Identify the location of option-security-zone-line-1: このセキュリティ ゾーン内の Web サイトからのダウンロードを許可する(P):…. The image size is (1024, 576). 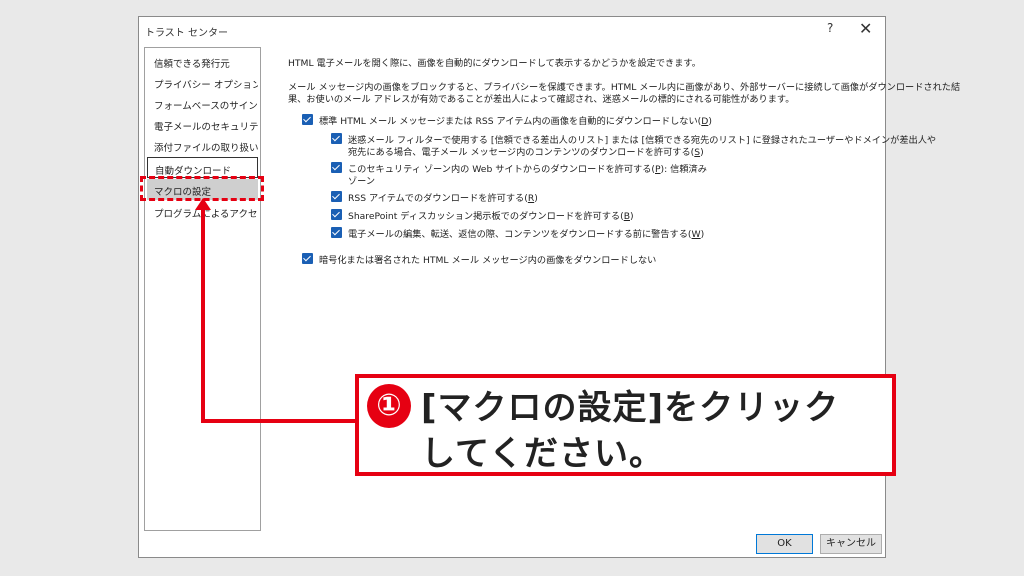
(527, 169).